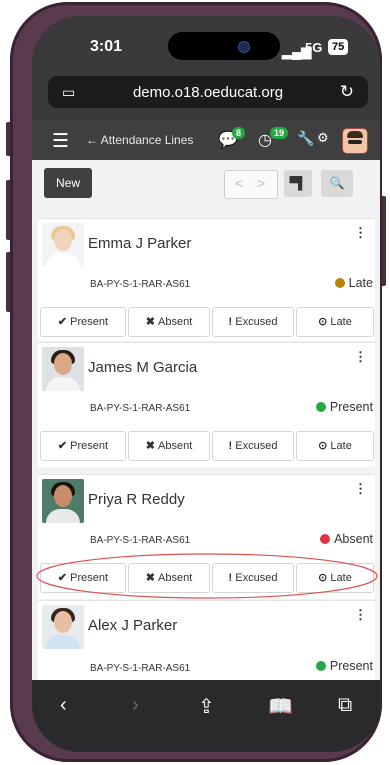 The width and height of the screenshot is (390, 765). I want to click on network-type: 5G, so click(314, 47).